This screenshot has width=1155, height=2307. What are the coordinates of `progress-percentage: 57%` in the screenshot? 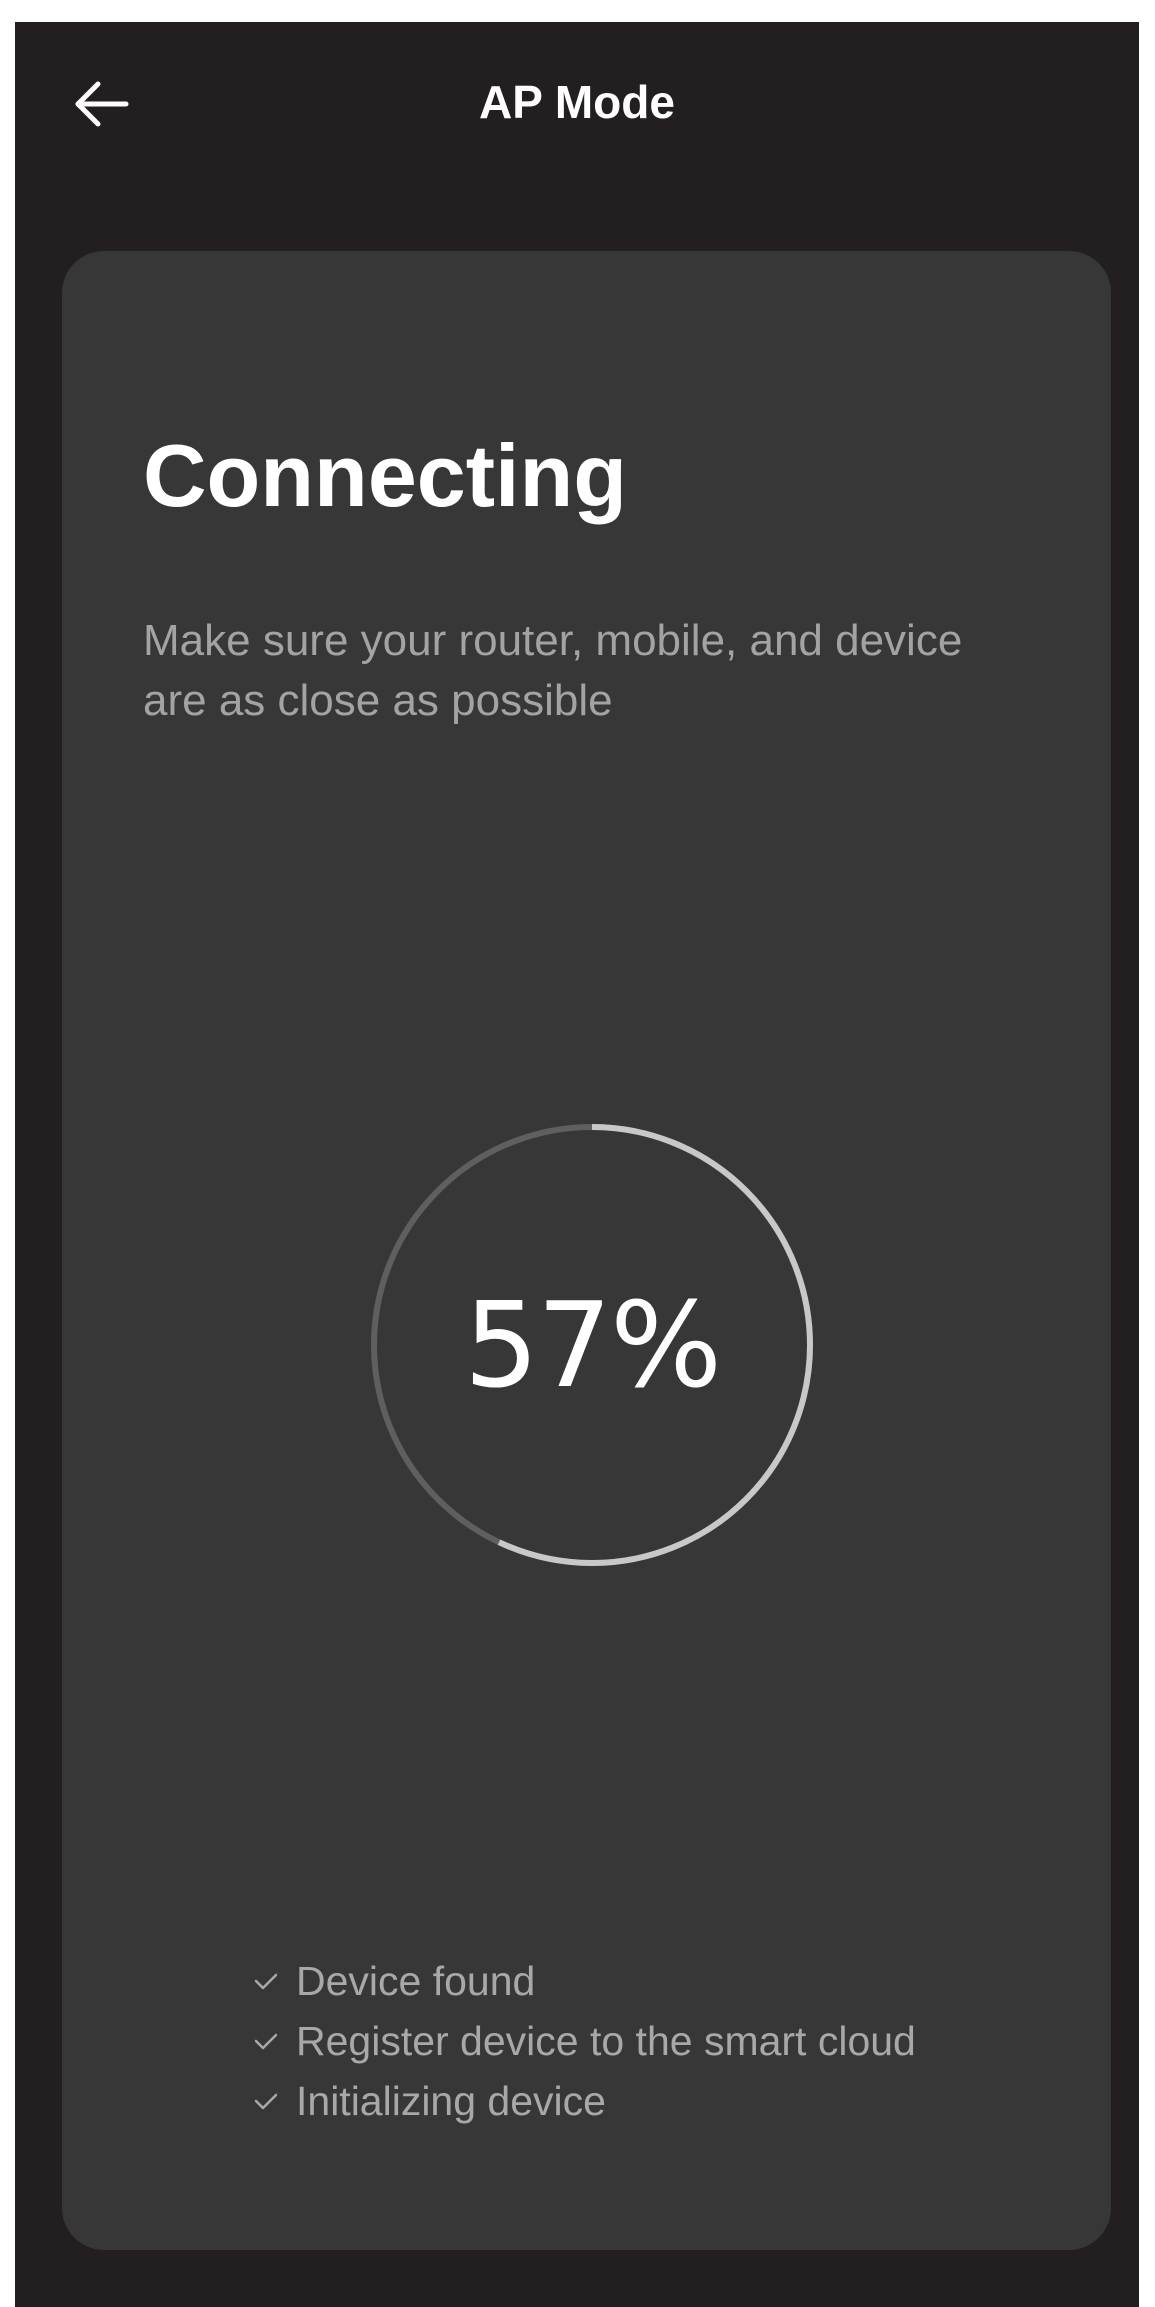 It's located at (592, 1345).